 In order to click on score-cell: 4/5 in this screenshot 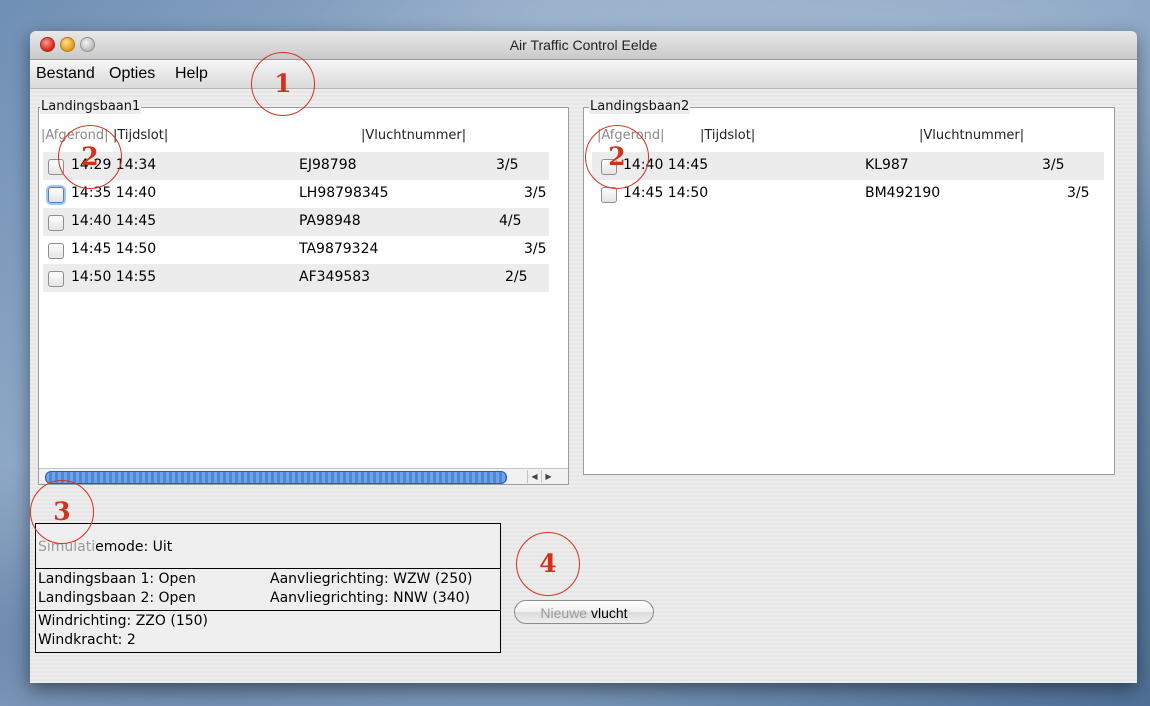, I will do `click(510, 221)`.